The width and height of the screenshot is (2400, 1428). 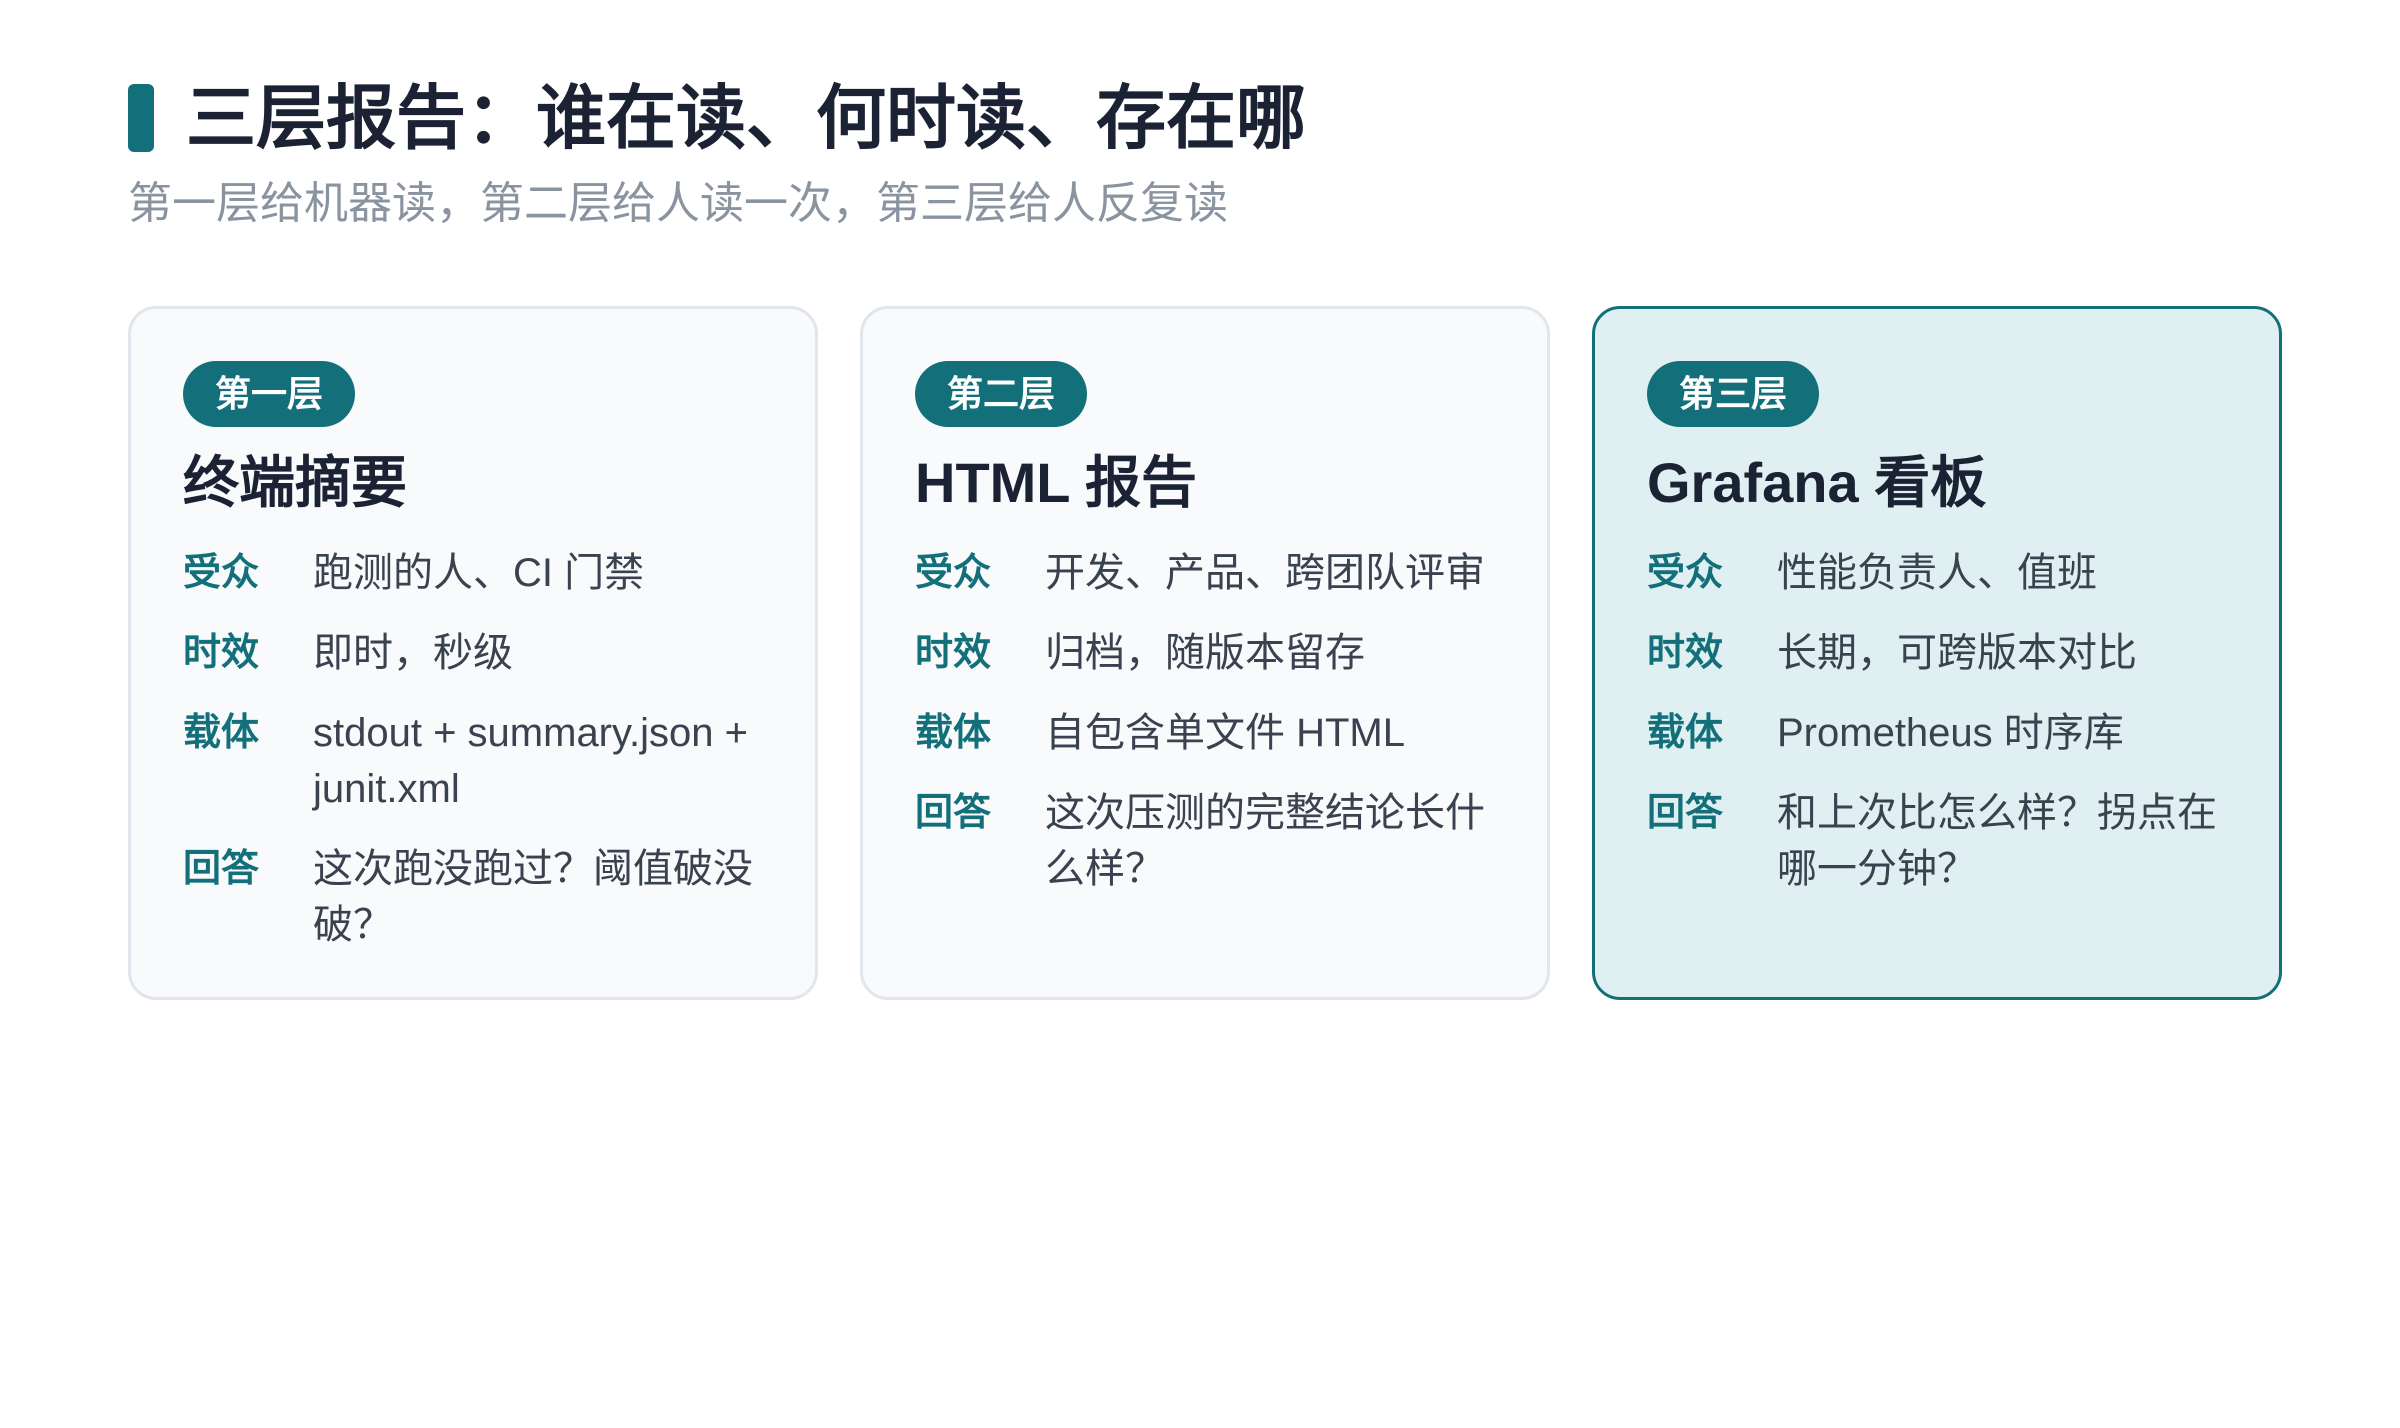 What do you see at coordinates (1950, 733) in the screenshot?
I see `row-value: Prometheus 时序库` at bounding box center [1950, 733].